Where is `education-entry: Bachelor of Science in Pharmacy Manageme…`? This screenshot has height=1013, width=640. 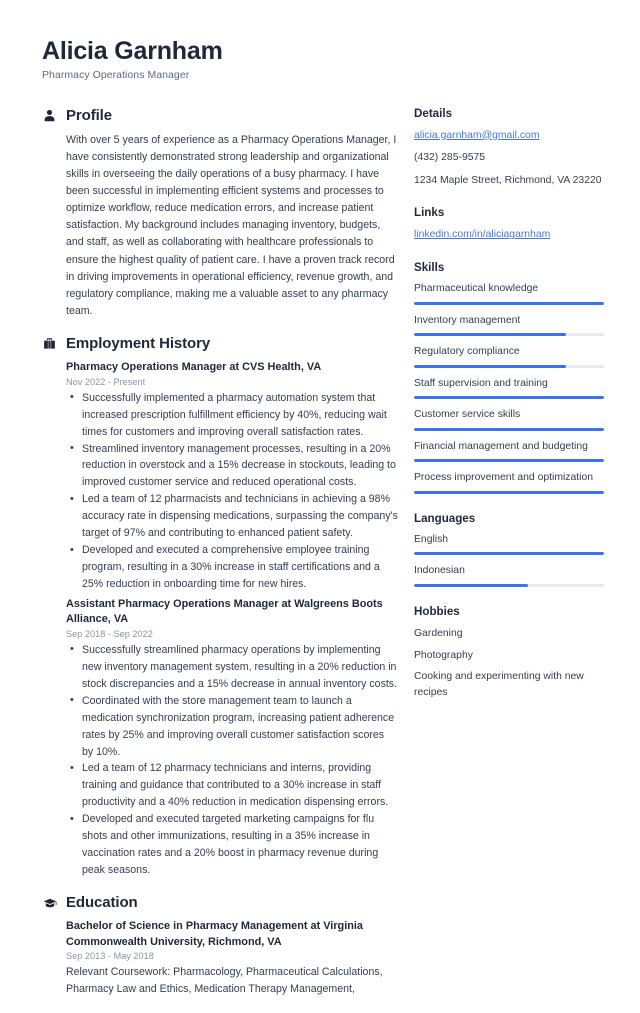
education-entry: Bachelor of Science in Pharmacy Manageme… is located at coordinates (232, 958).